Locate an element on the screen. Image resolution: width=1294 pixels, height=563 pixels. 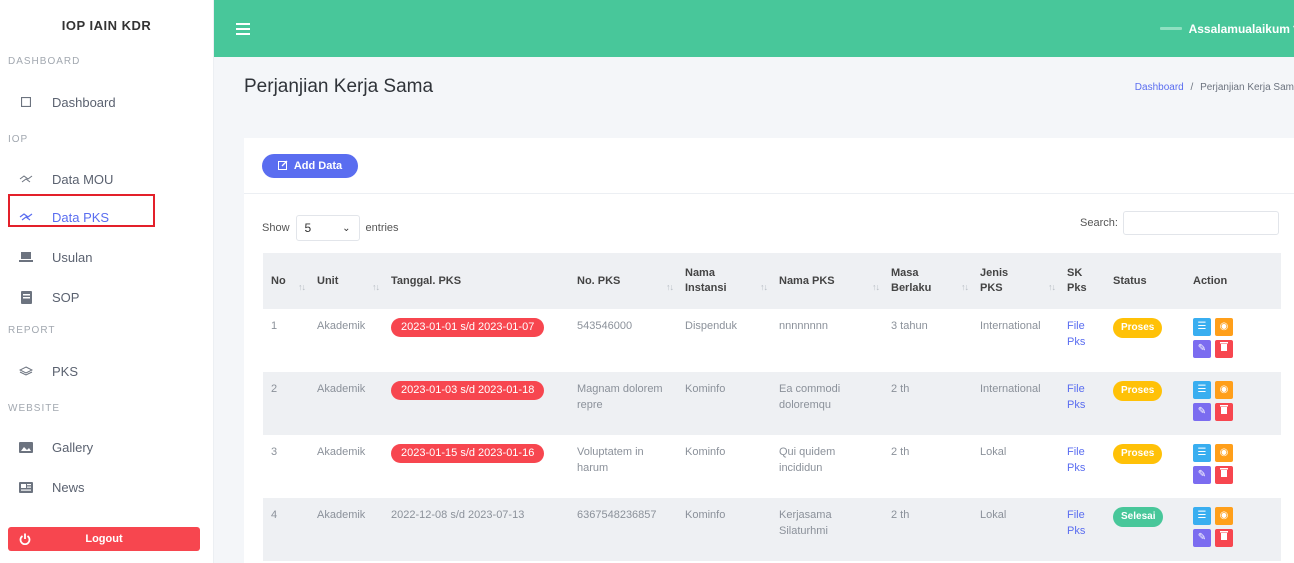
laptop-icon is located at coordinates (26, 257).